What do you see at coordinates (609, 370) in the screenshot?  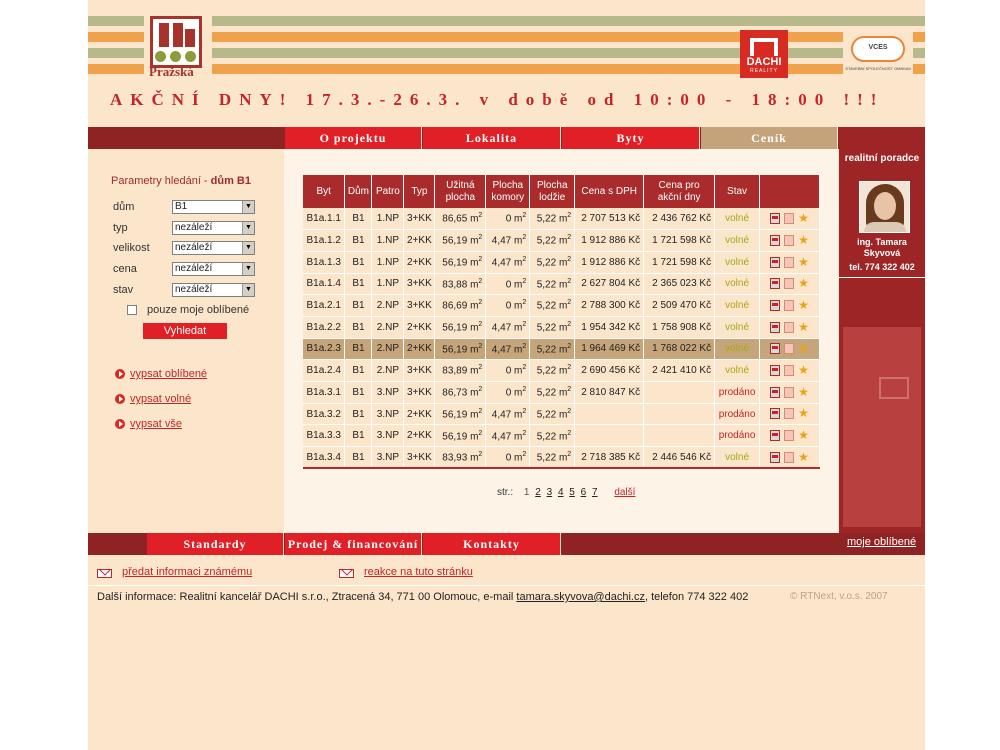 I see `cell-cena: 2 690 456 Kč` at bounding box center [609, 370].